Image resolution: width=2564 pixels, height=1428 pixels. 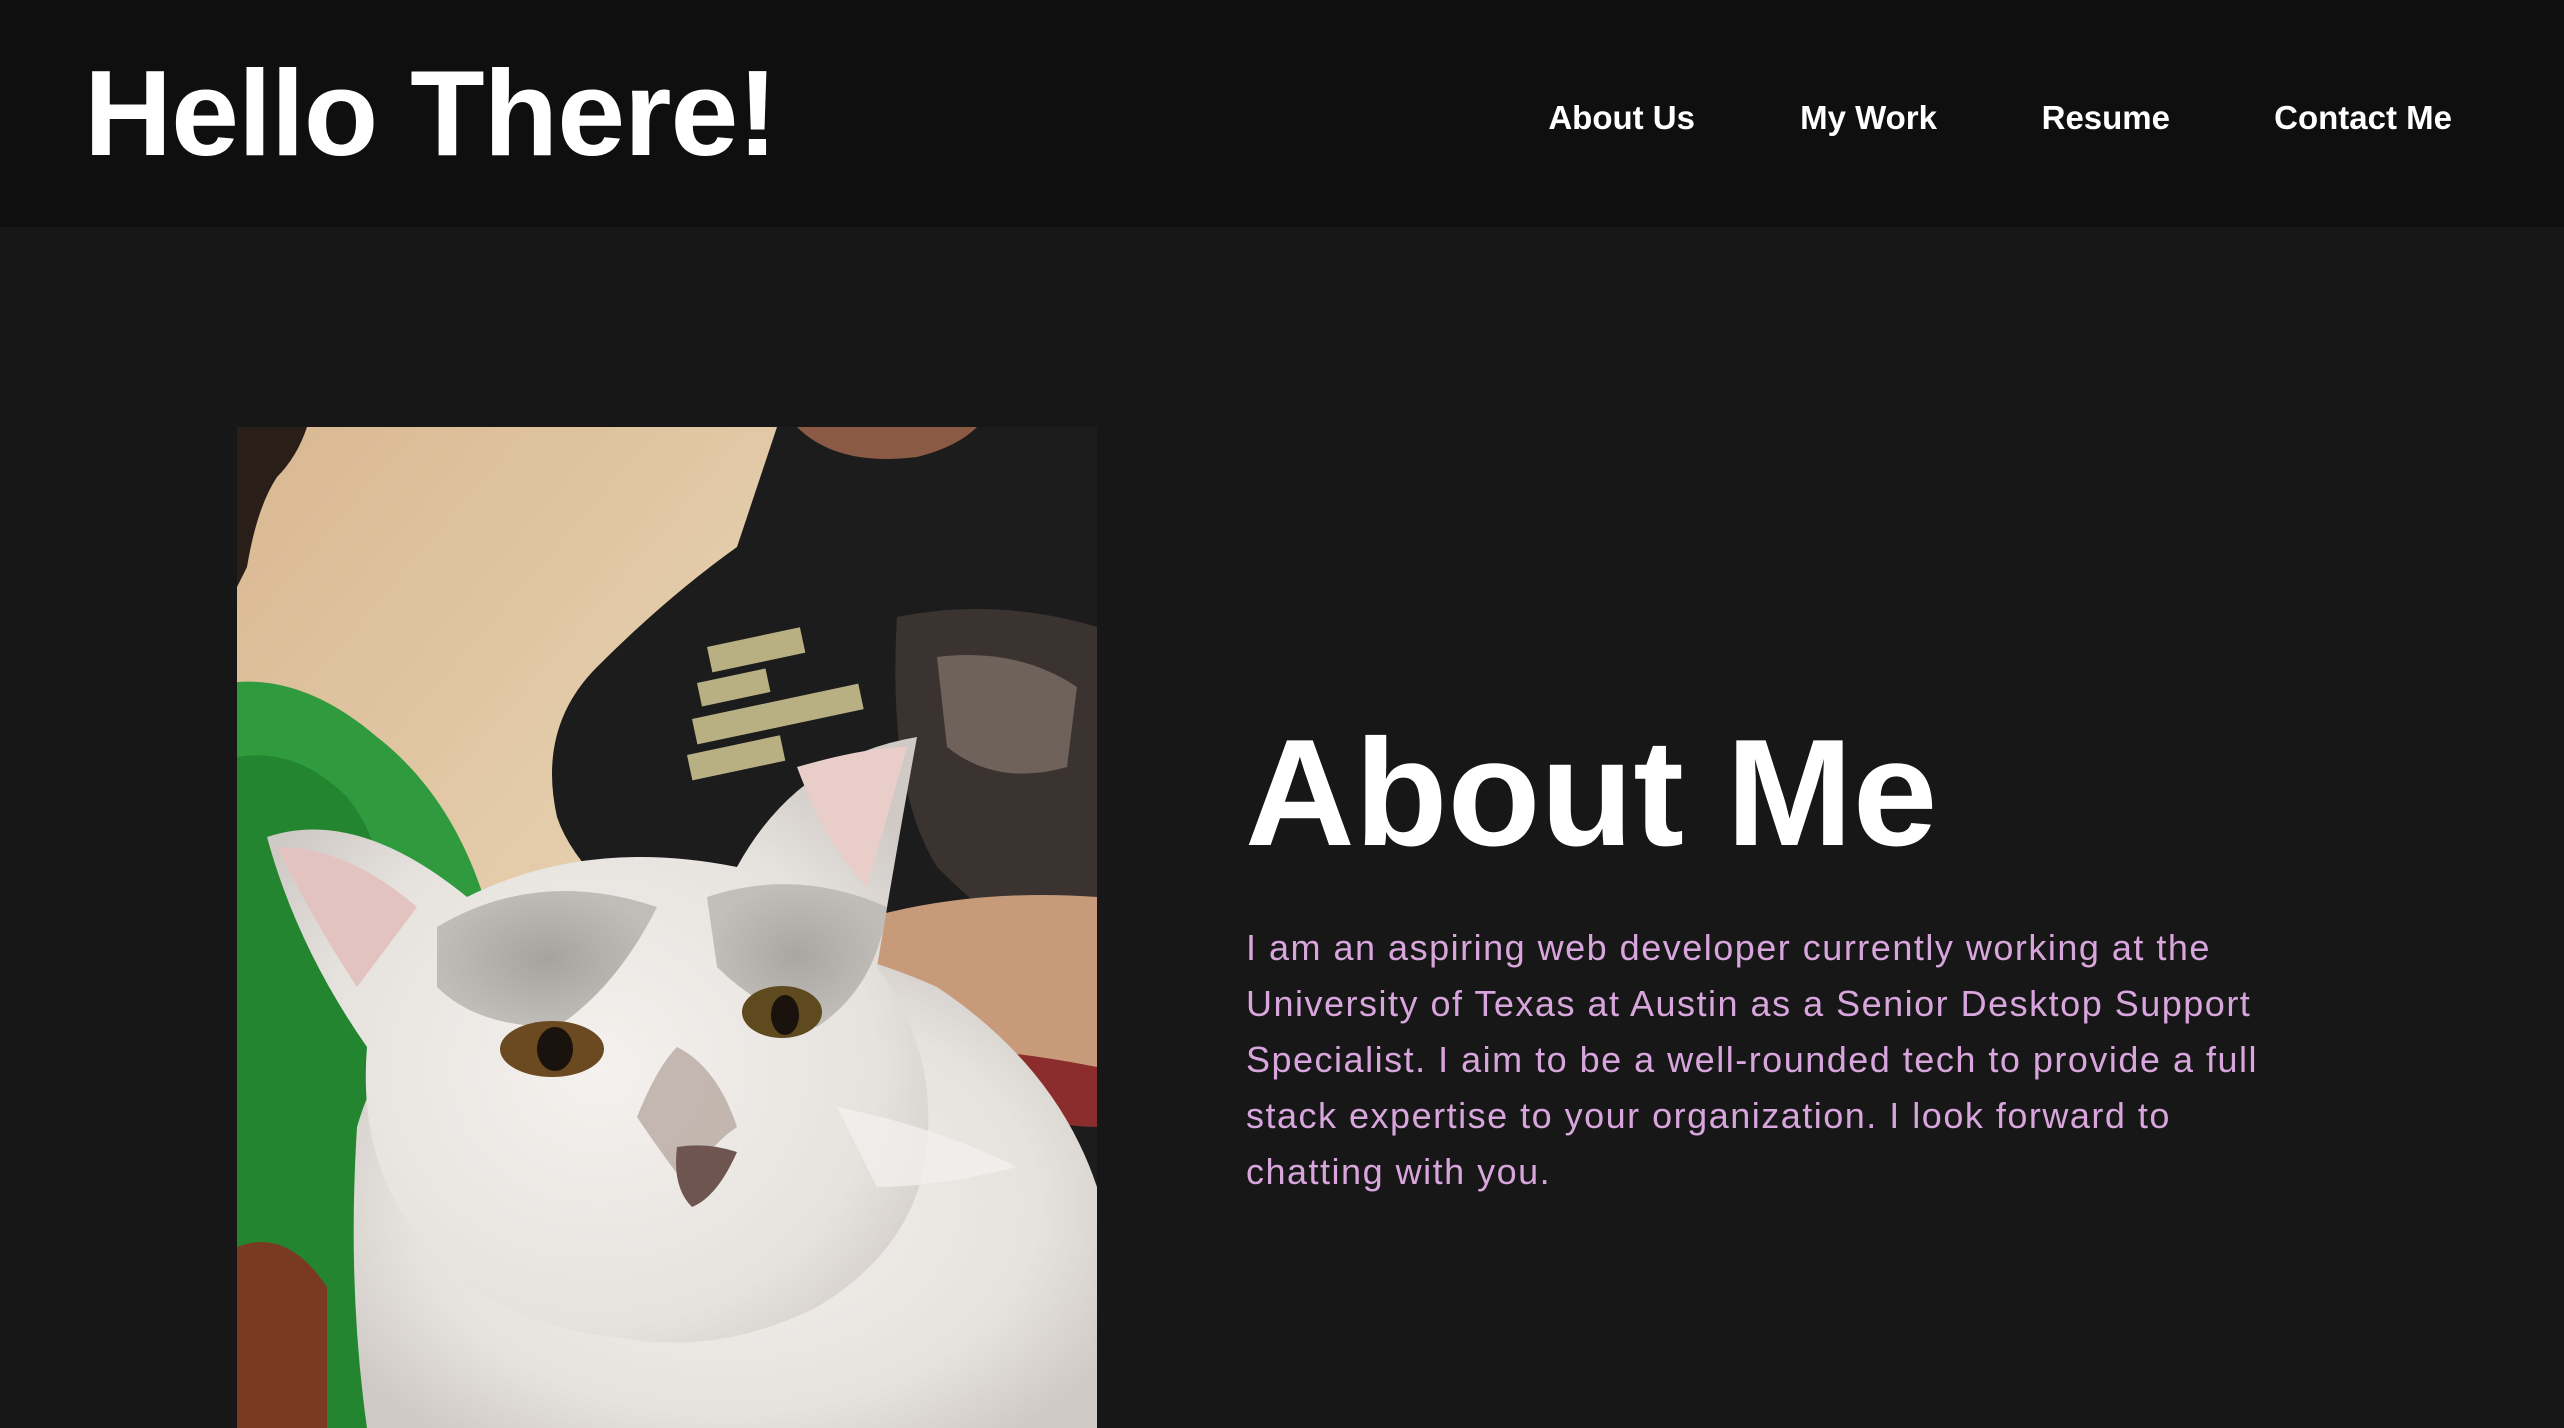 I want to click on nav-about-us: About Us, so click(x=1621, y=118).